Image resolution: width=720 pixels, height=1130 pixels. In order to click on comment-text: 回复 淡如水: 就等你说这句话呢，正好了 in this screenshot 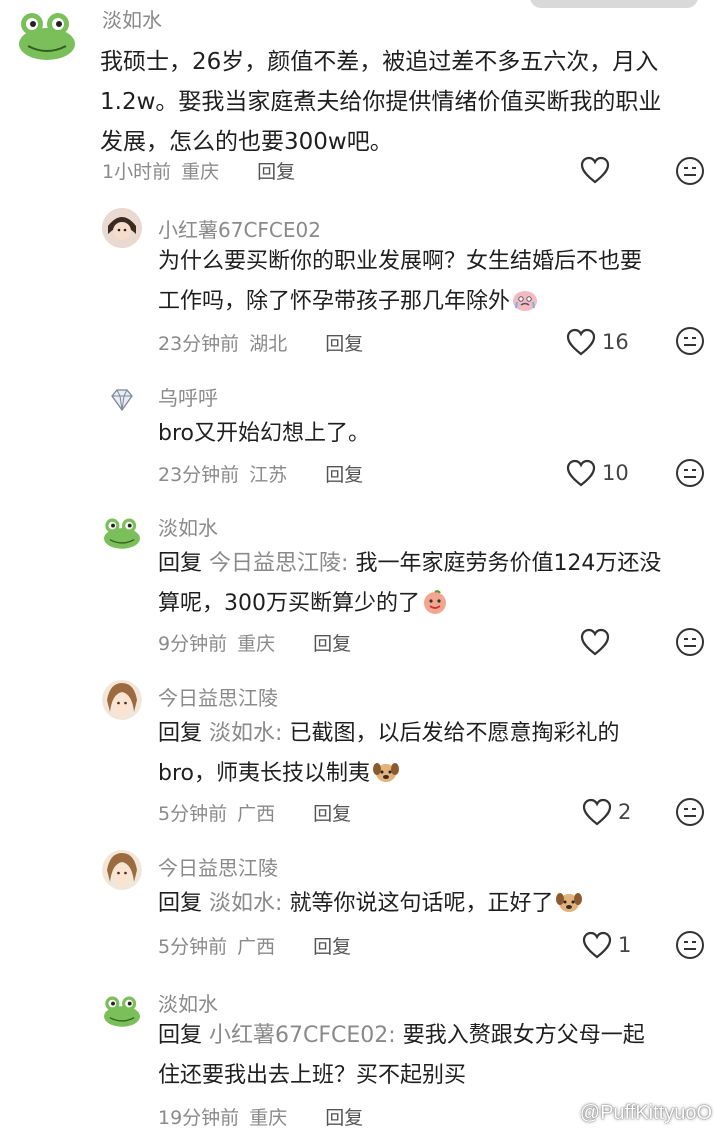, I will do `click(370, 906)`.